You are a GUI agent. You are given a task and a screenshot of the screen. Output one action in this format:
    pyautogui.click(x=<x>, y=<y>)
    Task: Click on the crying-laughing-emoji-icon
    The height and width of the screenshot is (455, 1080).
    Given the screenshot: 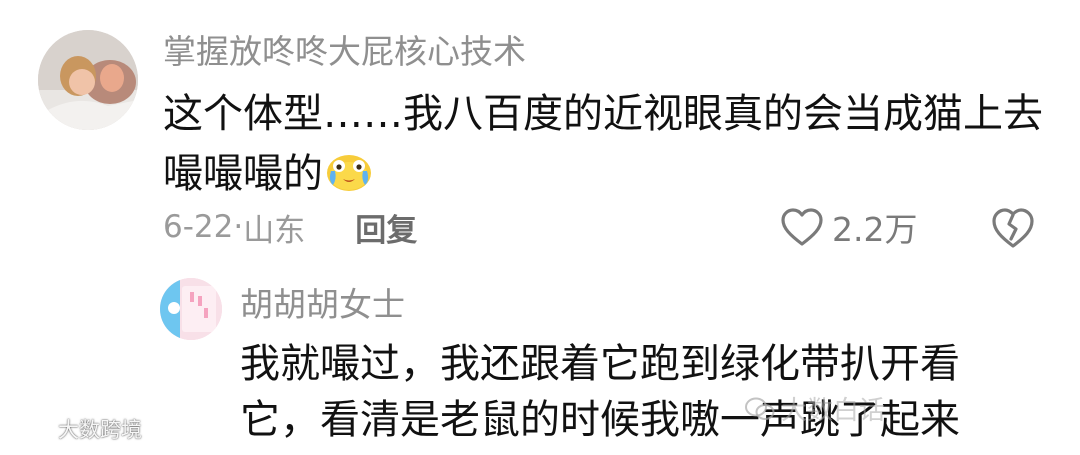 What is the action you would take?
    pyautogui.click(x=349, y=171)
    